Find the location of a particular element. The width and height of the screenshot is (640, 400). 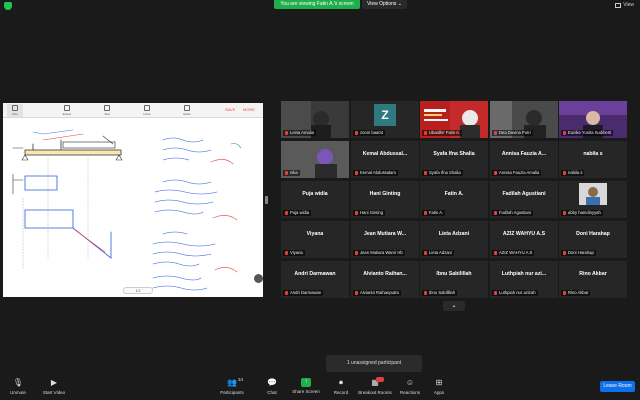

start-video-button: ▶ Start Video is located at coordinates (54, 386).